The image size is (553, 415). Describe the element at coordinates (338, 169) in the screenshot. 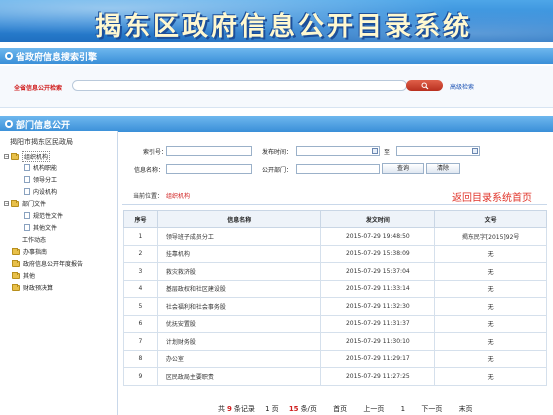

I see `dept-input` at that location.